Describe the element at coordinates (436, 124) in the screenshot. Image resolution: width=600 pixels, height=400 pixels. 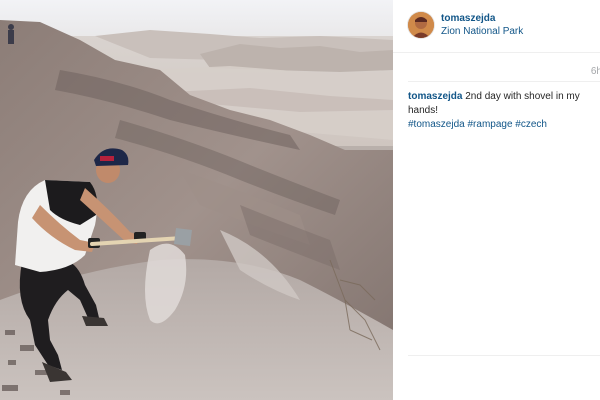
I see `hashtag-tomaszejda: #tomaszejda` at that location.